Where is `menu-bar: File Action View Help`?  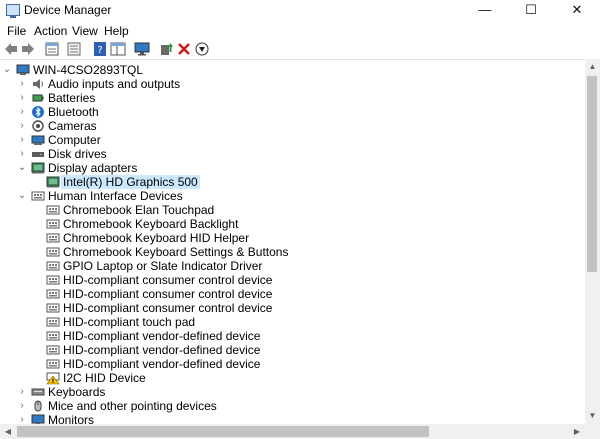 menu-bar: File Action View Help is located at coordinates (300, 30).